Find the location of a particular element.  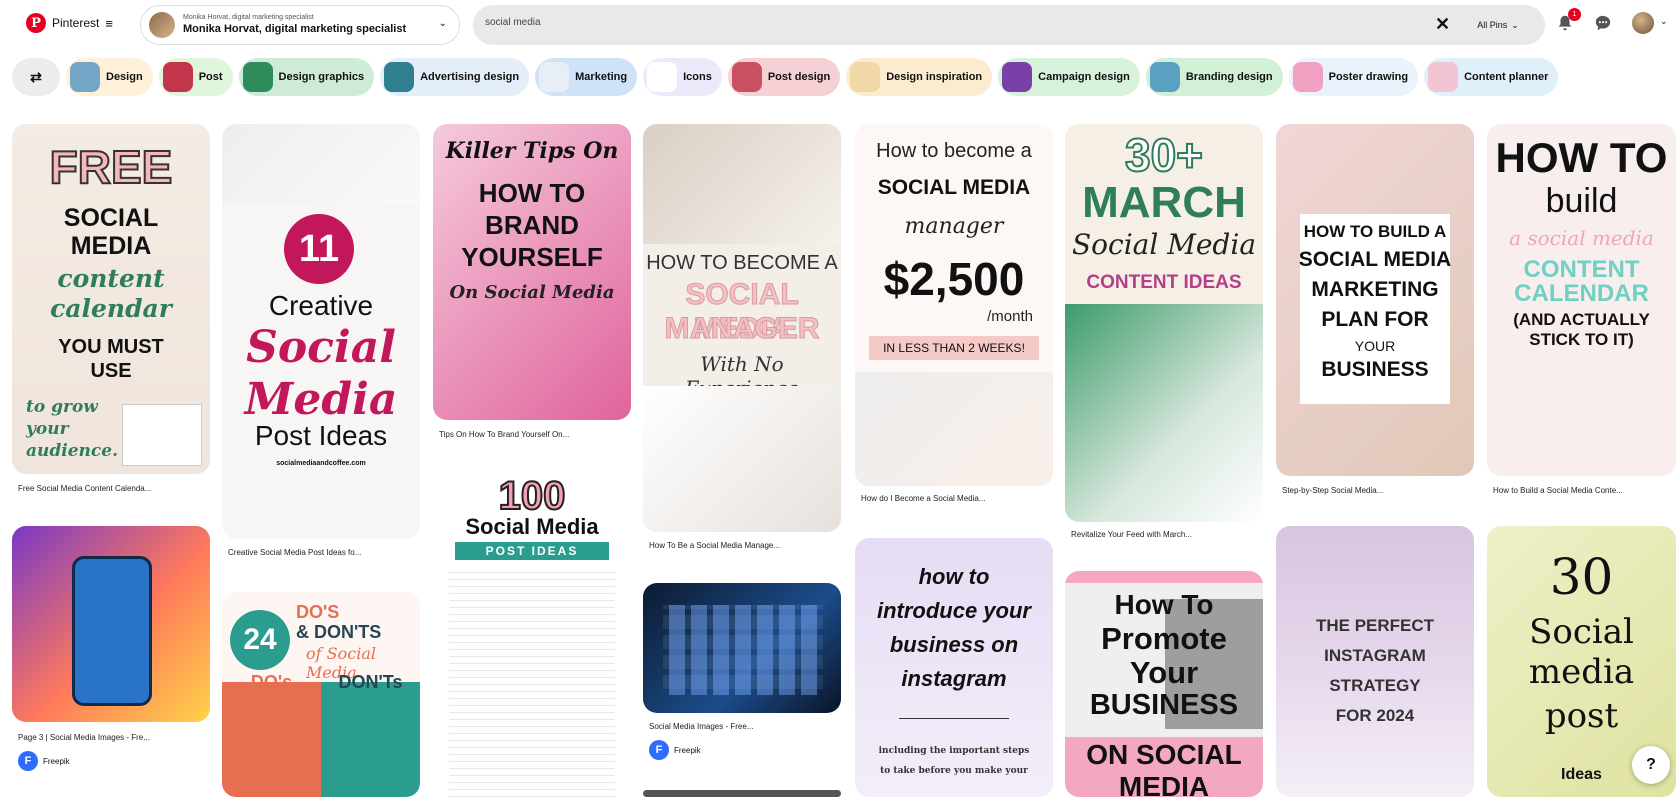

pin-social-media-phone-image is located at coordinates (111, 624).